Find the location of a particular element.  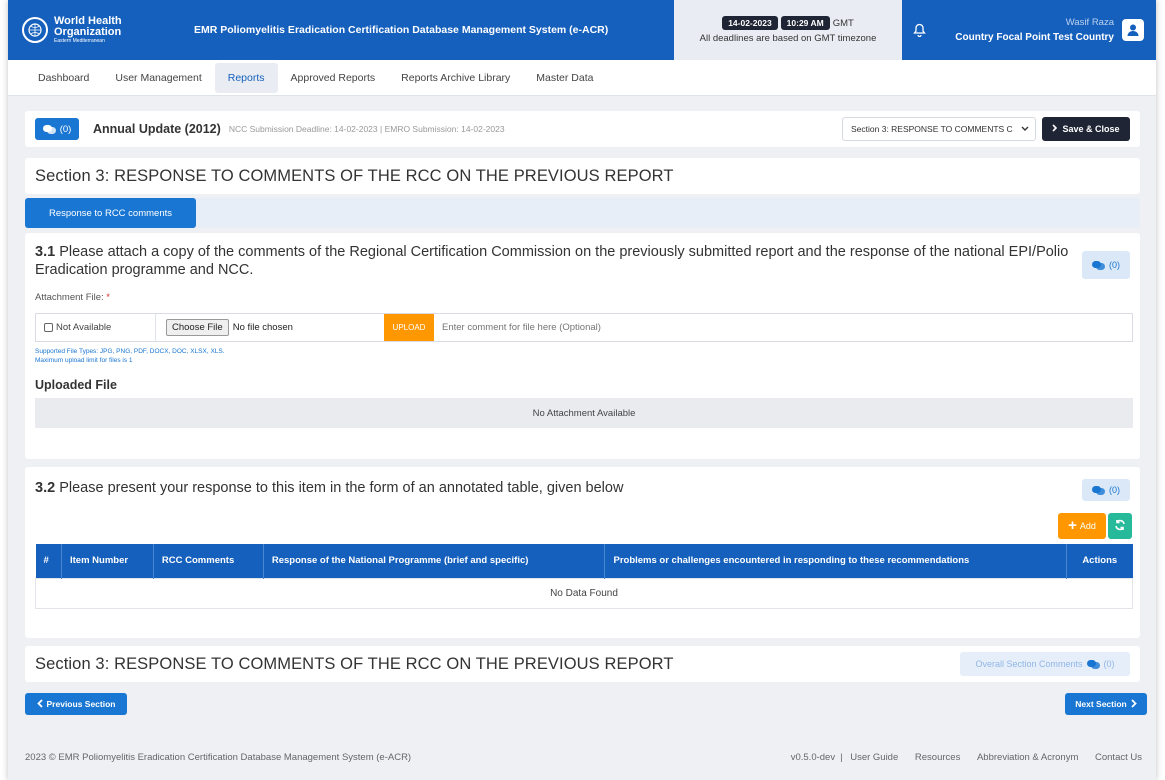

col-actions: Actions is located at coordinates (1099, 561).